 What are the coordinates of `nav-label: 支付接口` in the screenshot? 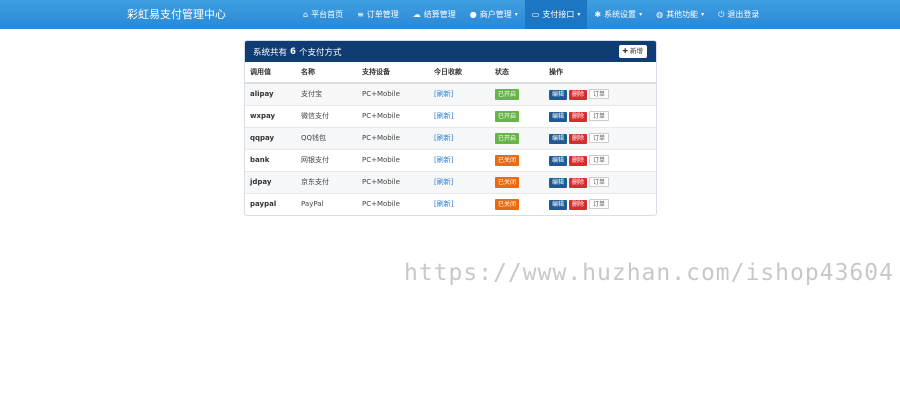 It's located at (558, 14).